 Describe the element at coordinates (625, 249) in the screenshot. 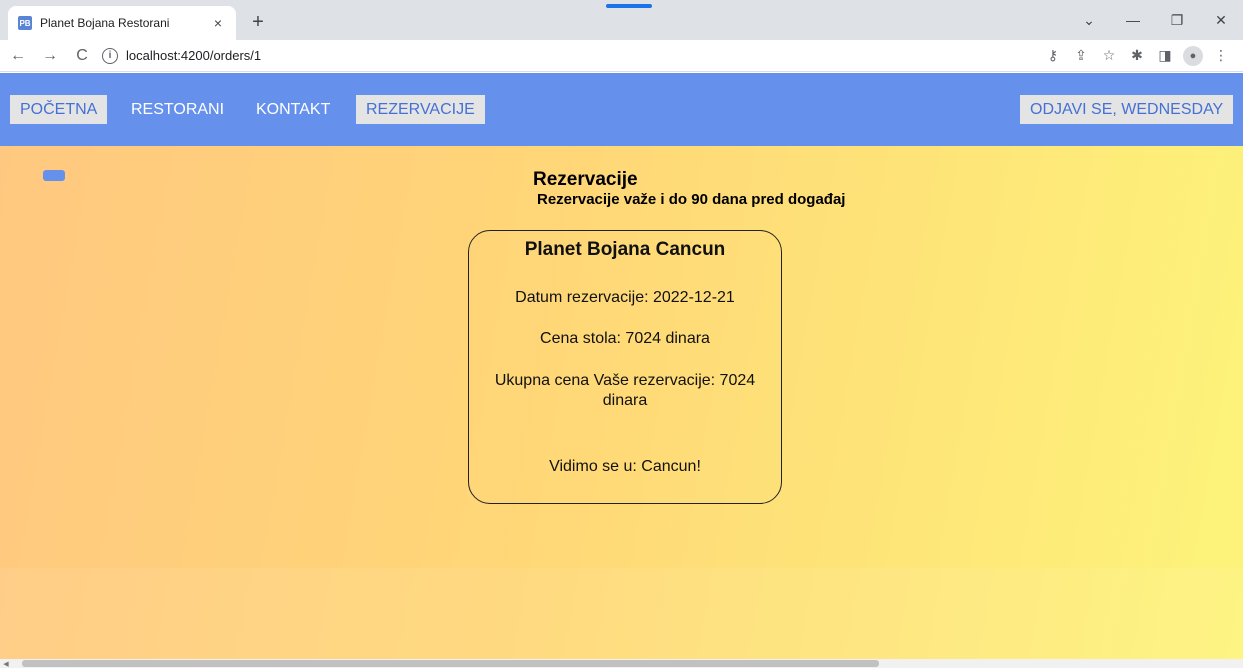

I see `restaurant-name: Planet Bojana Cancun` at that location.